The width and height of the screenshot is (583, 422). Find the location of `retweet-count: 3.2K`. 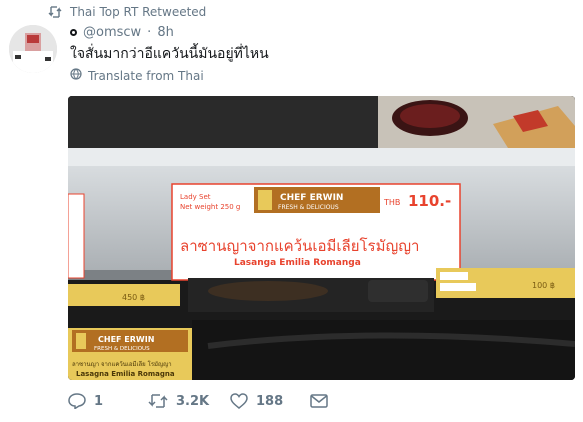

retweet-count: 3.2K is located at coordinates (193, 401).